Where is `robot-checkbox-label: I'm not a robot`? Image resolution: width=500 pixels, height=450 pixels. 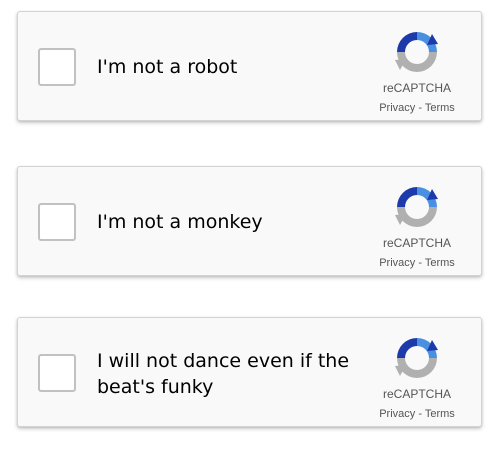
robot-checkbox-label: I'm not a robot is located at coordinates (167, 67).